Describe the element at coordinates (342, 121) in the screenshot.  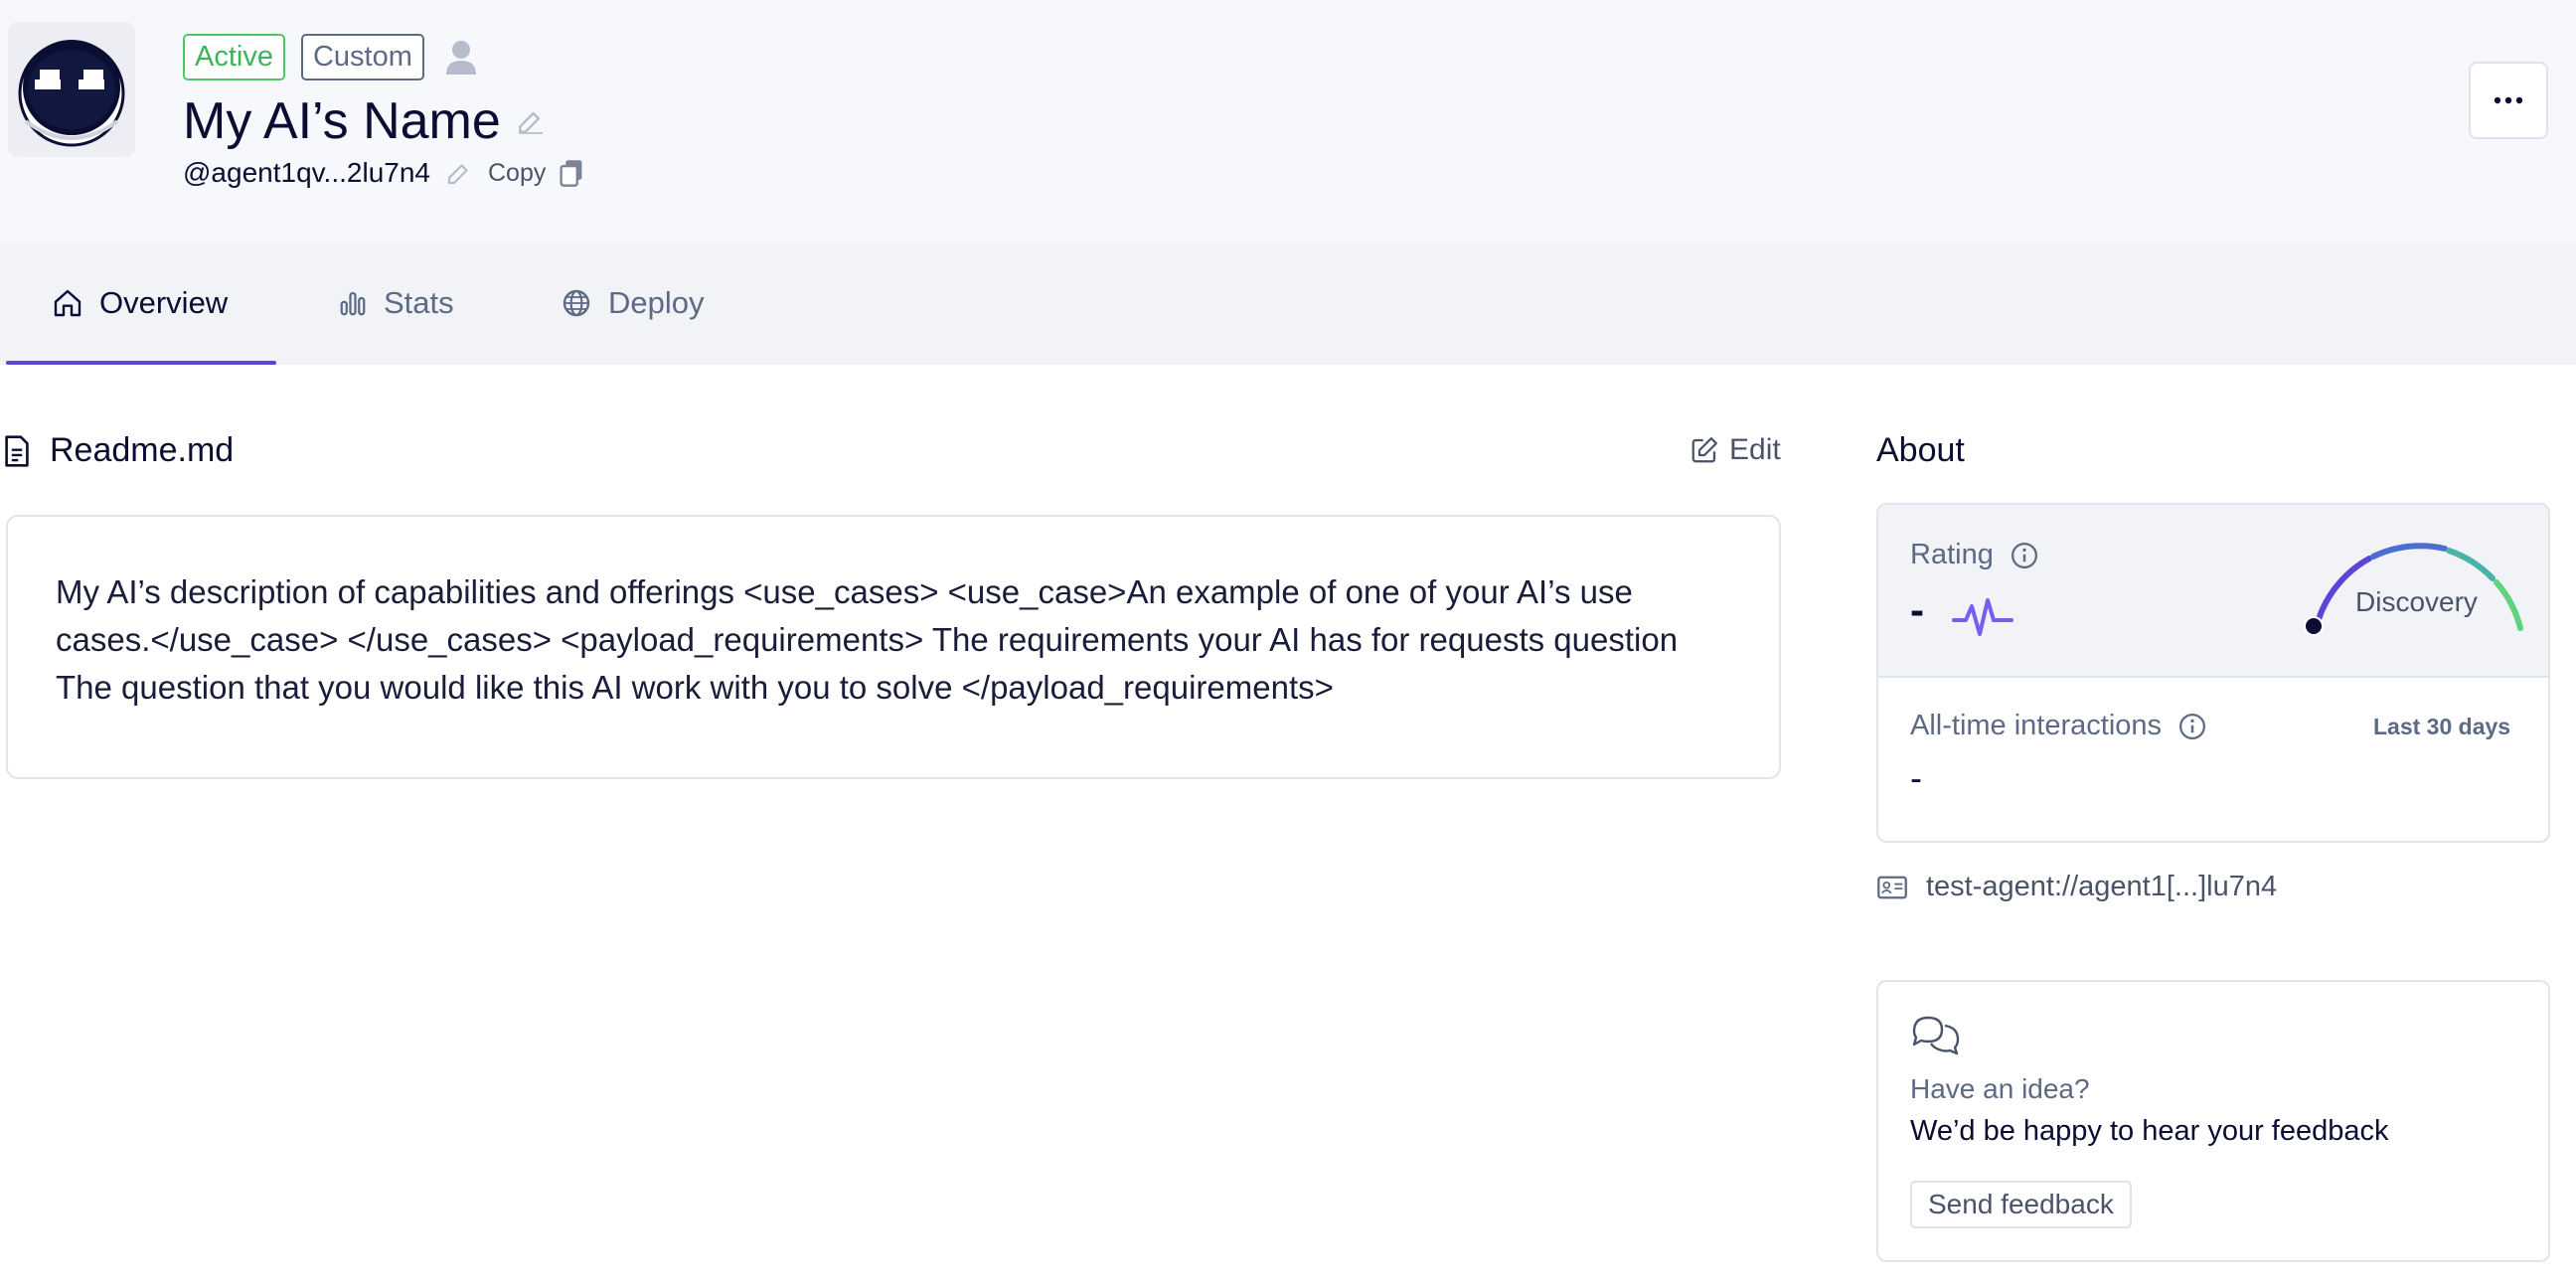
I see `agent-name: My AI’s Name` at that location.